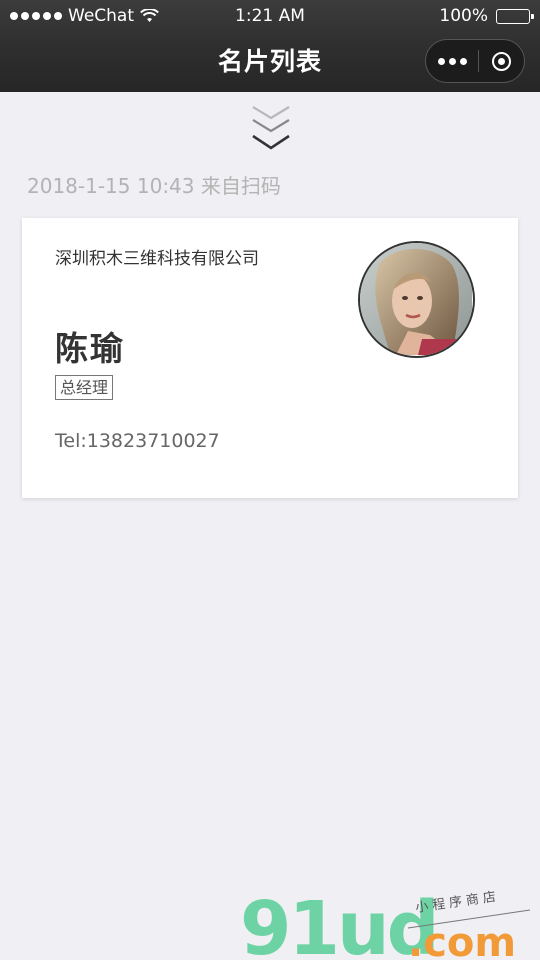 This screenshot has width=540, height=960. I want to click on avatar, so click(416, 299).